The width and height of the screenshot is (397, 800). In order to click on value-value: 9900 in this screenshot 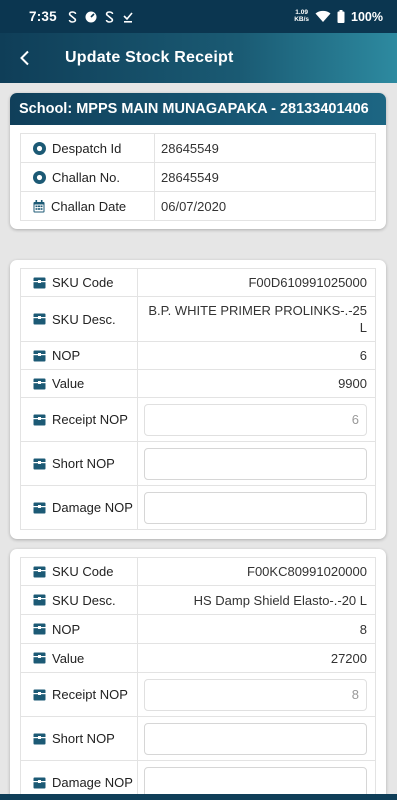, I will do `click(256, 383)`.